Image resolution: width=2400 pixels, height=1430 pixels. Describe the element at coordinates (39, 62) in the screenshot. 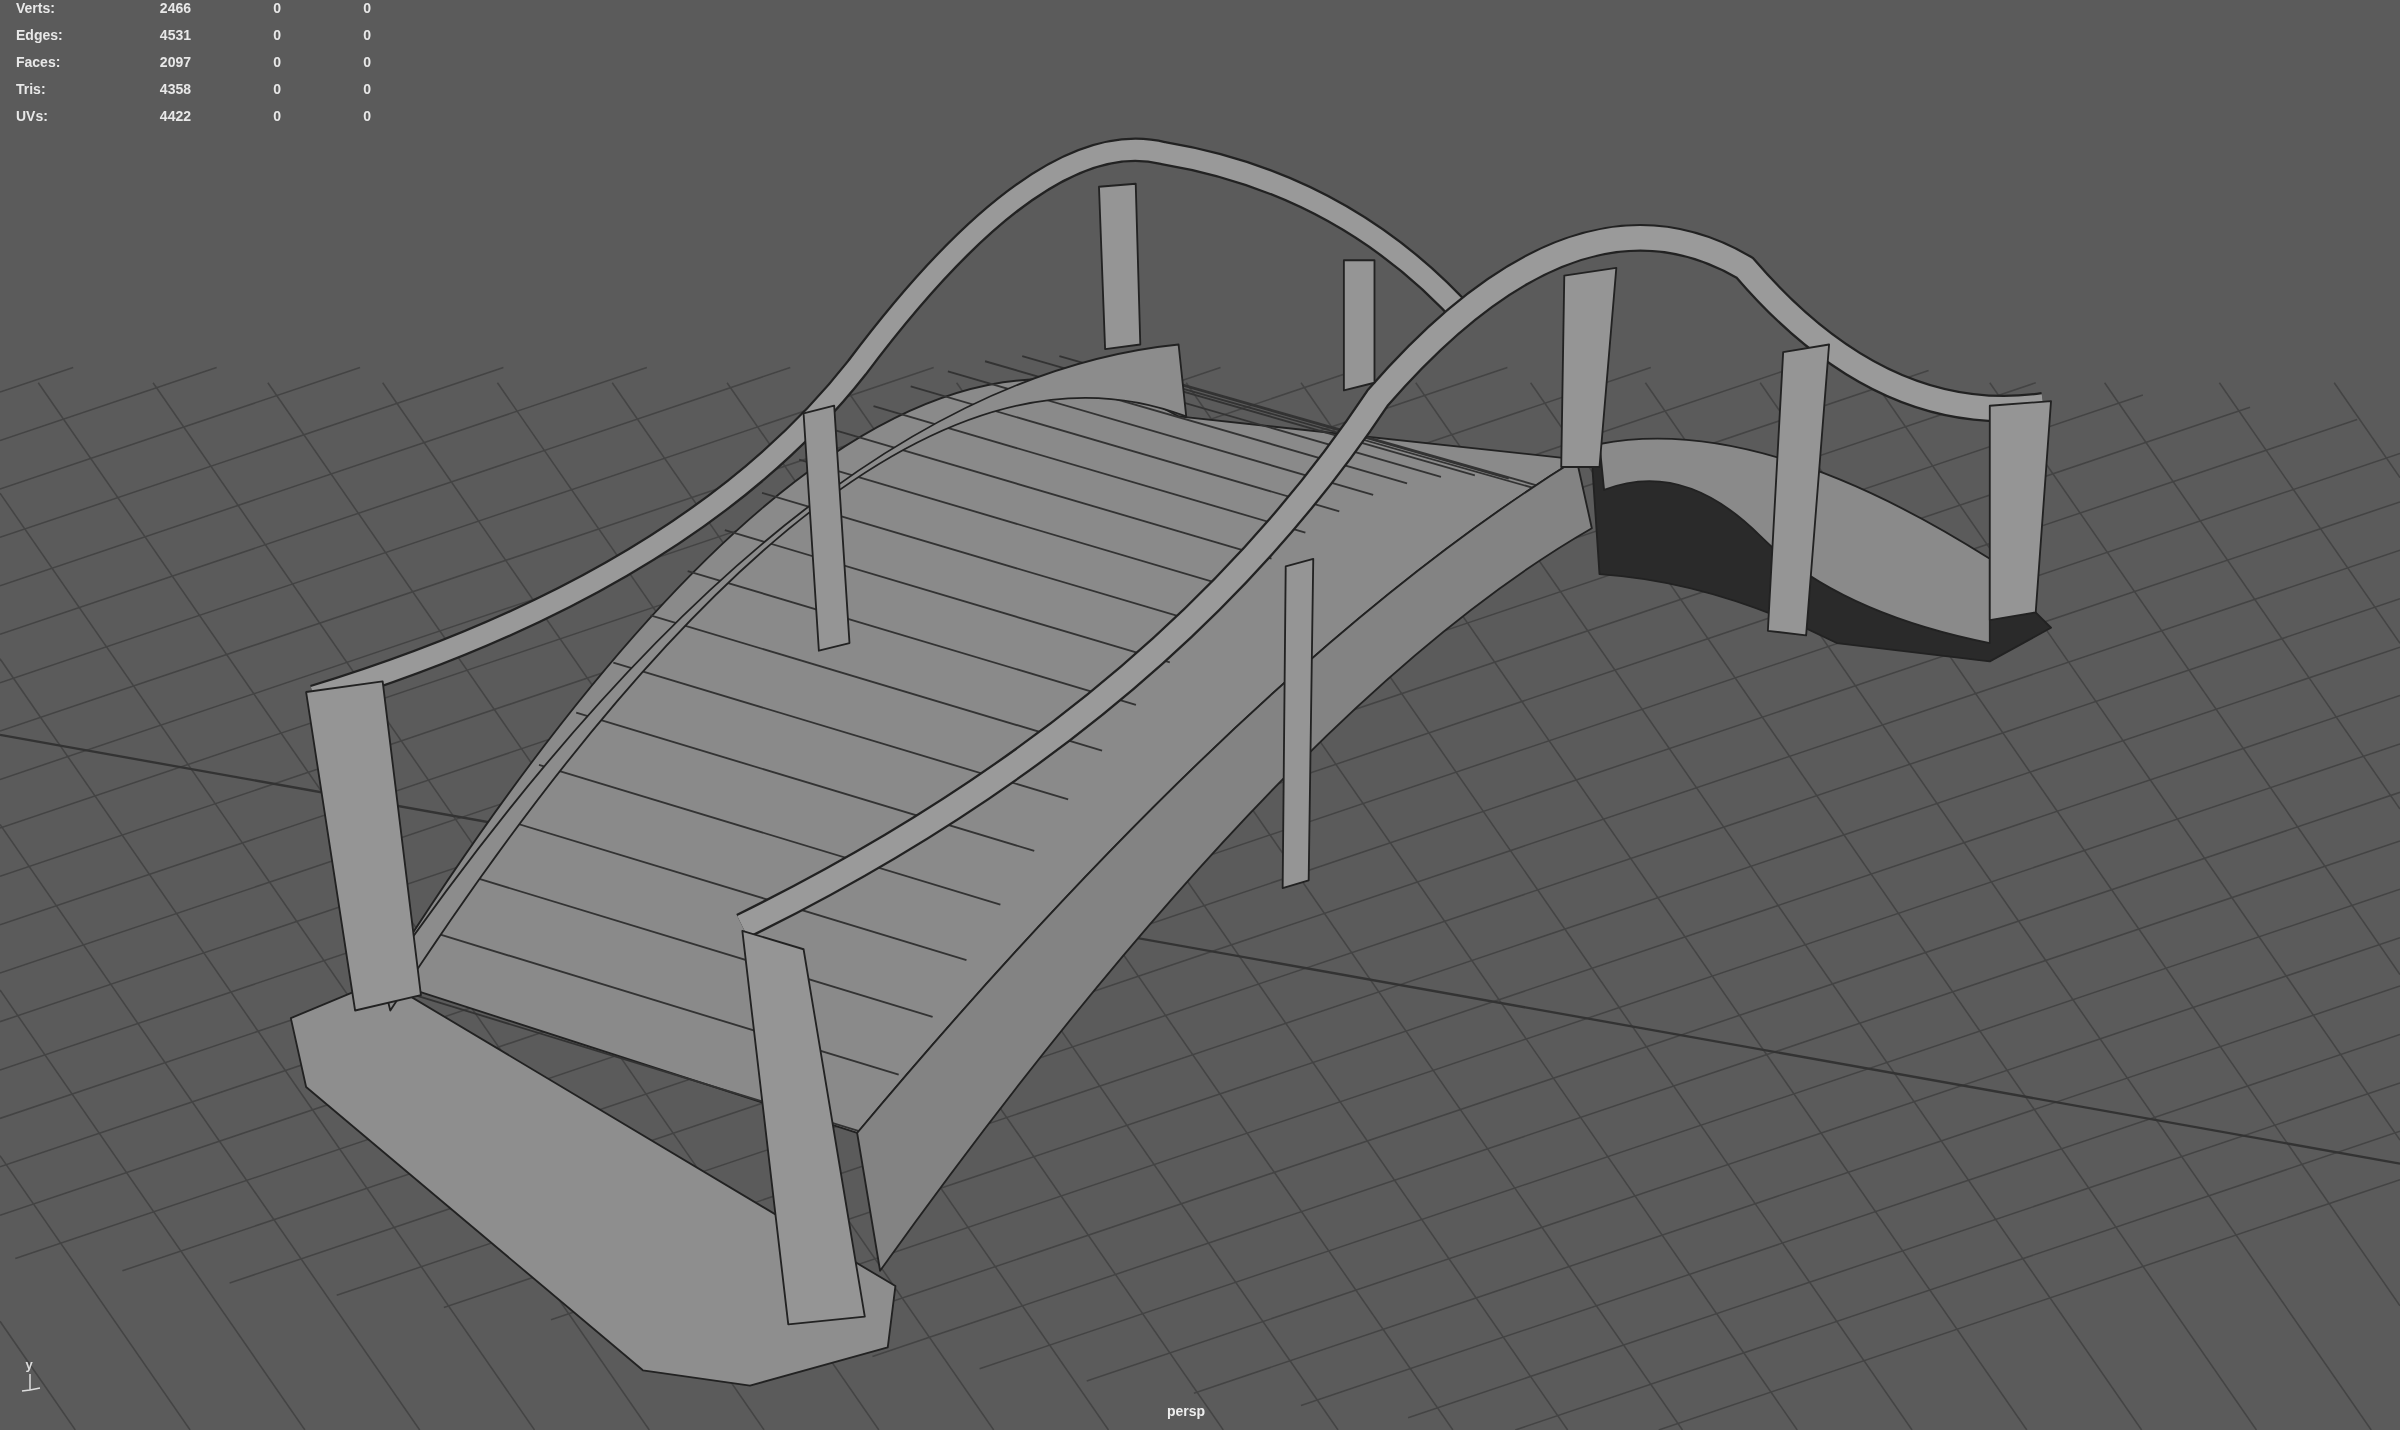

I see `stat-label: Faces:` at that location.